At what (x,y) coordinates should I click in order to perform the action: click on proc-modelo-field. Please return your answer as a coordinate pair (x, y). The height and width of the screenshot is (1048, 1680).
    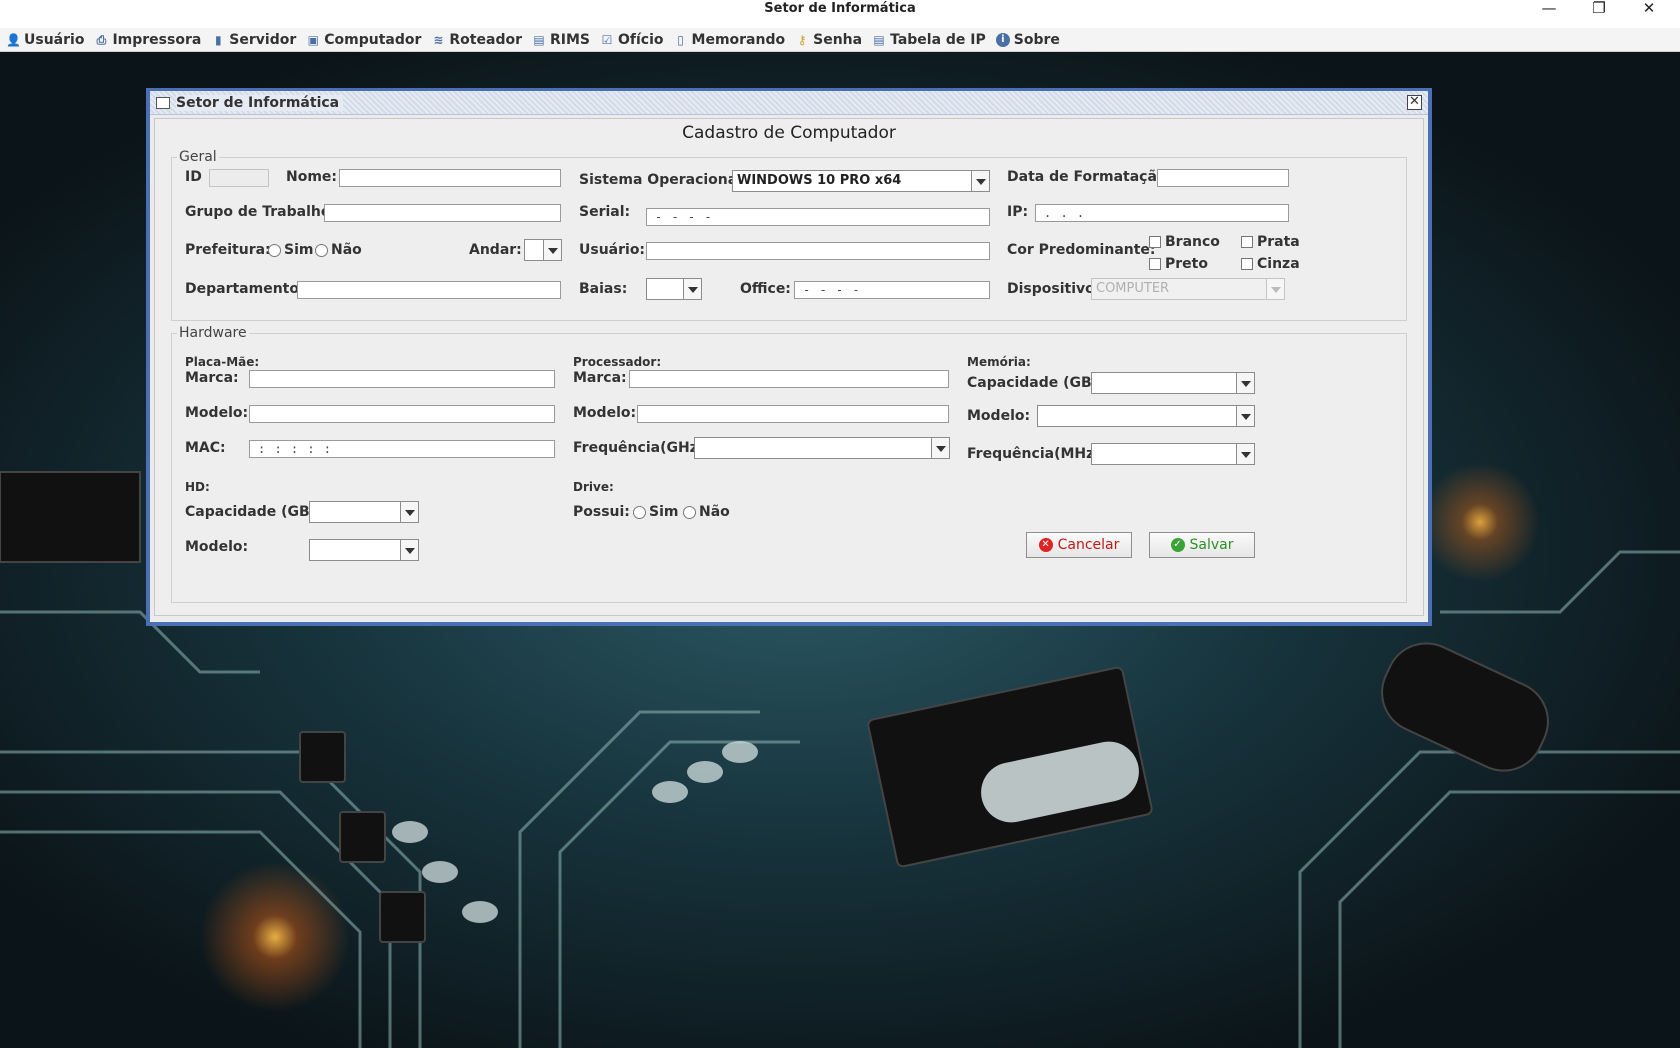
    Looking at the image, I should click on (793, 414).